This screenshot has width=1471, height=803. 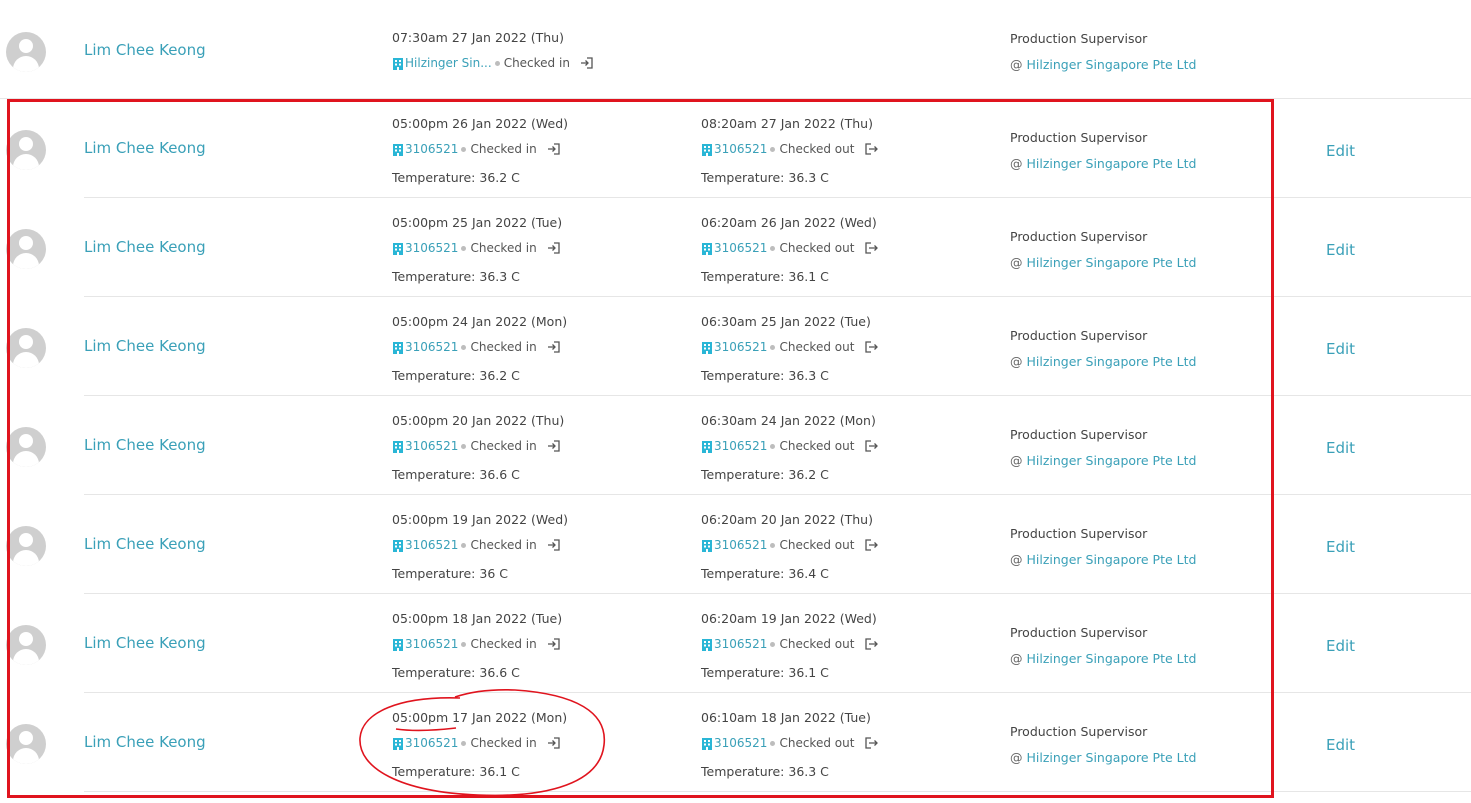 I want to click on circle-annotation, so click(x=482, y=743).